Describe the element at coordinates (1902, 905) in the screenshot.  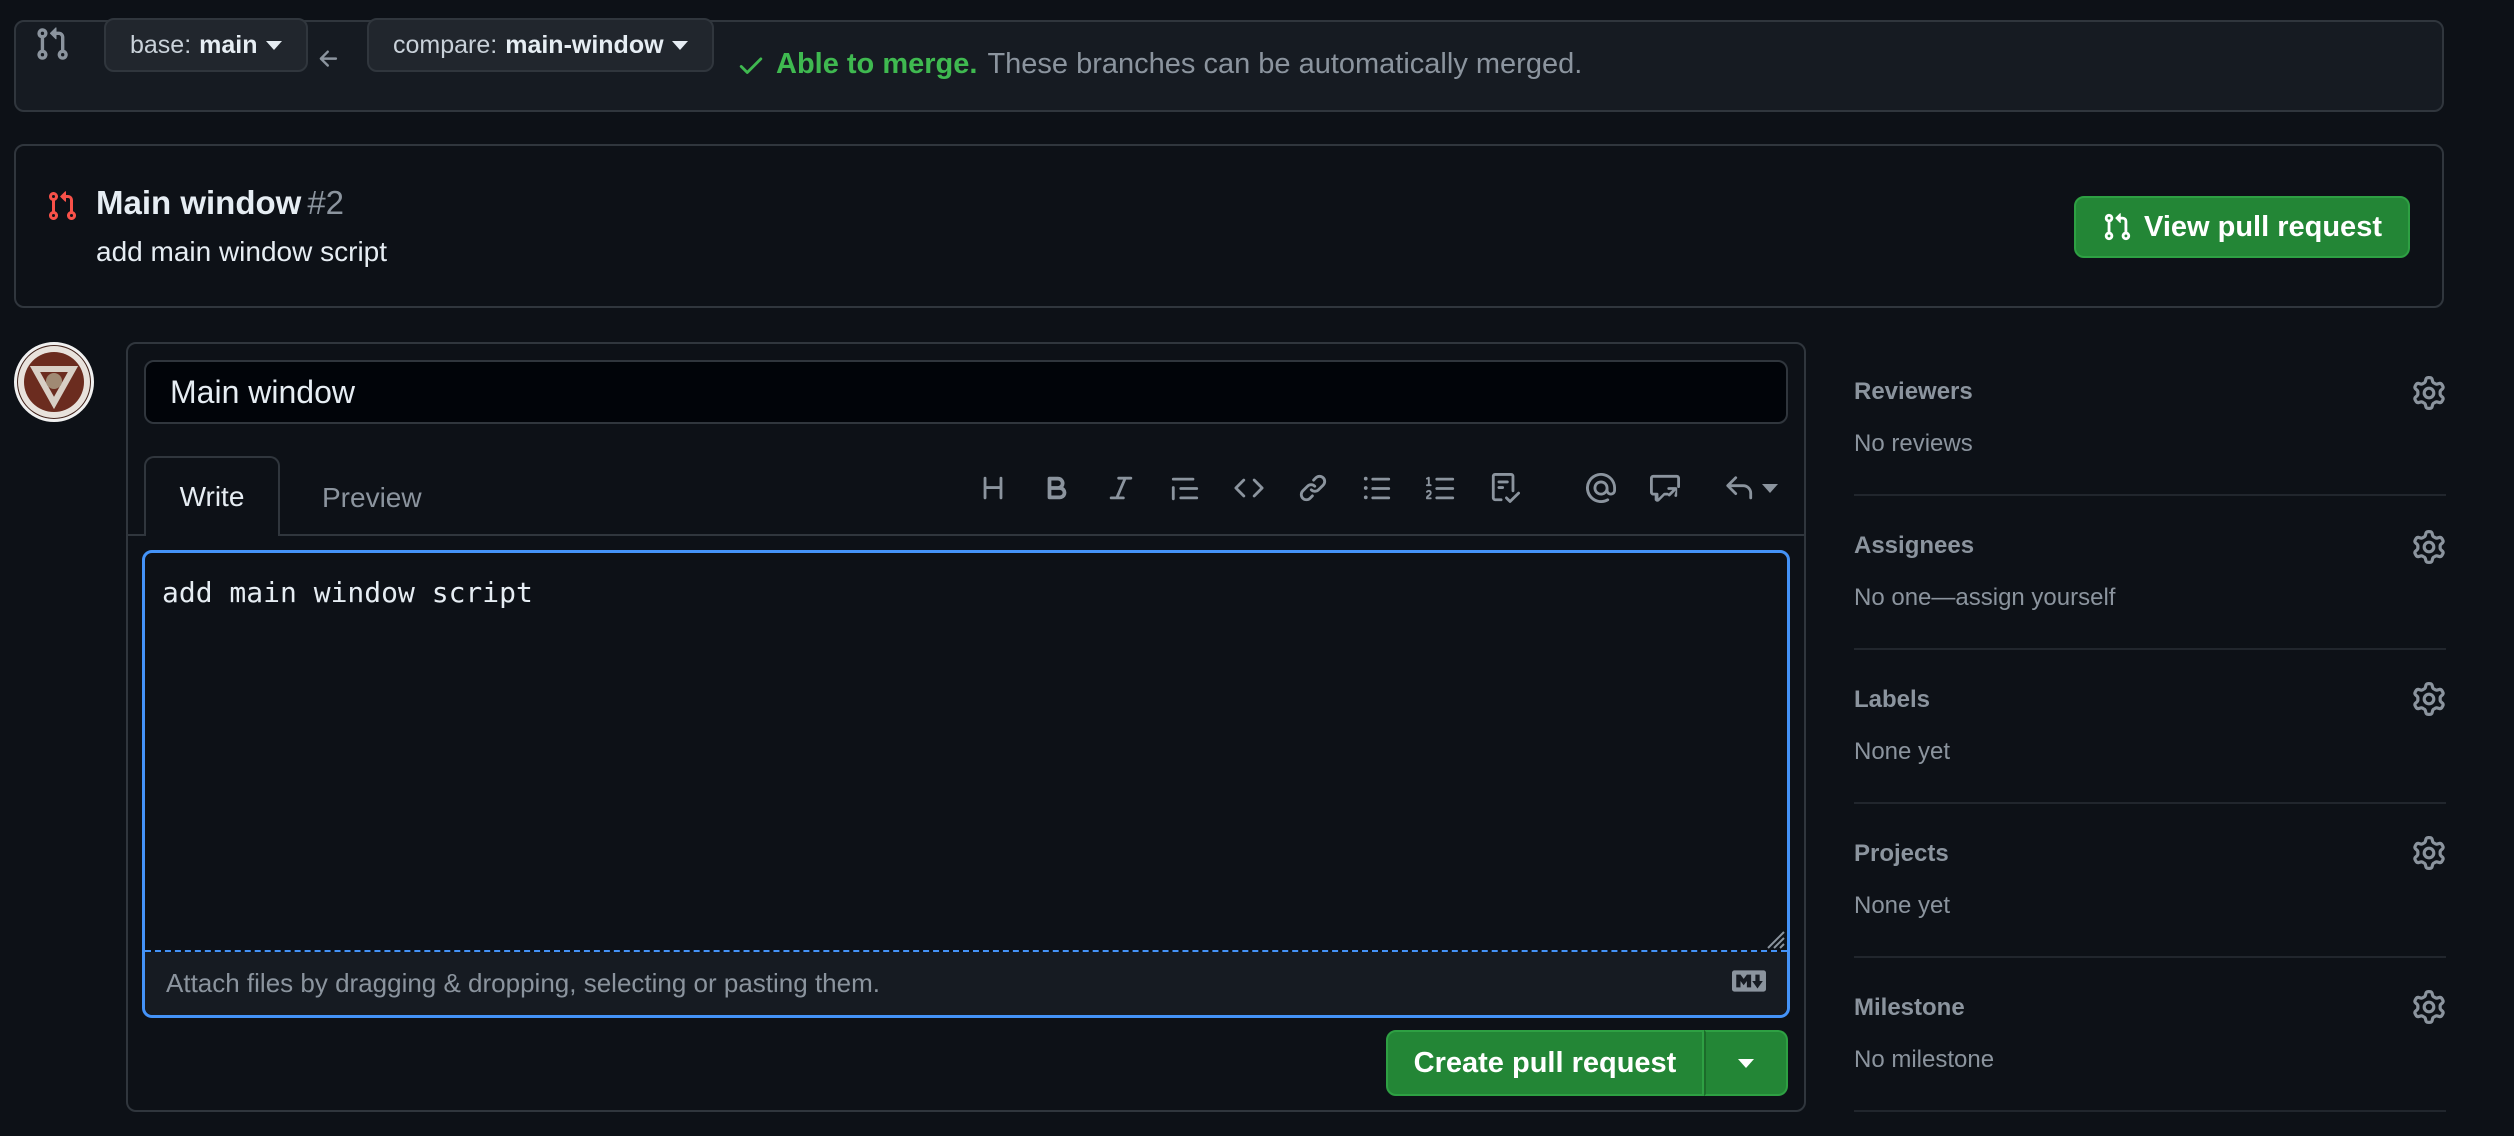
I see `sidebar-projects-value: None yet` at that location.